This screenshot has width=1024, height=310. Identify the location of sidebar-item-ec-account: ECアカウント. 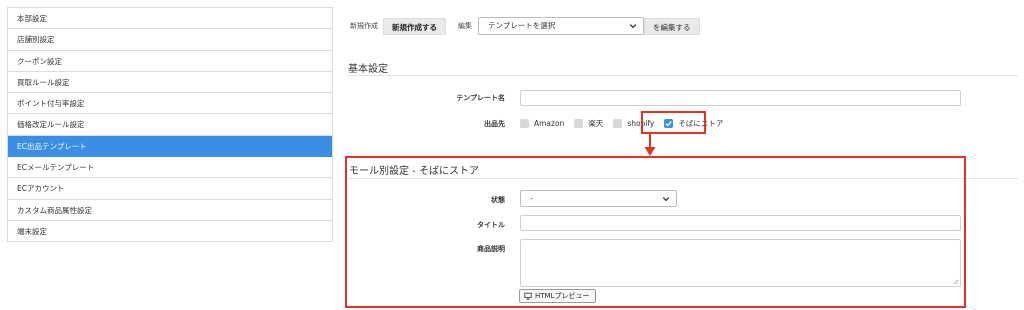
(170, 189).